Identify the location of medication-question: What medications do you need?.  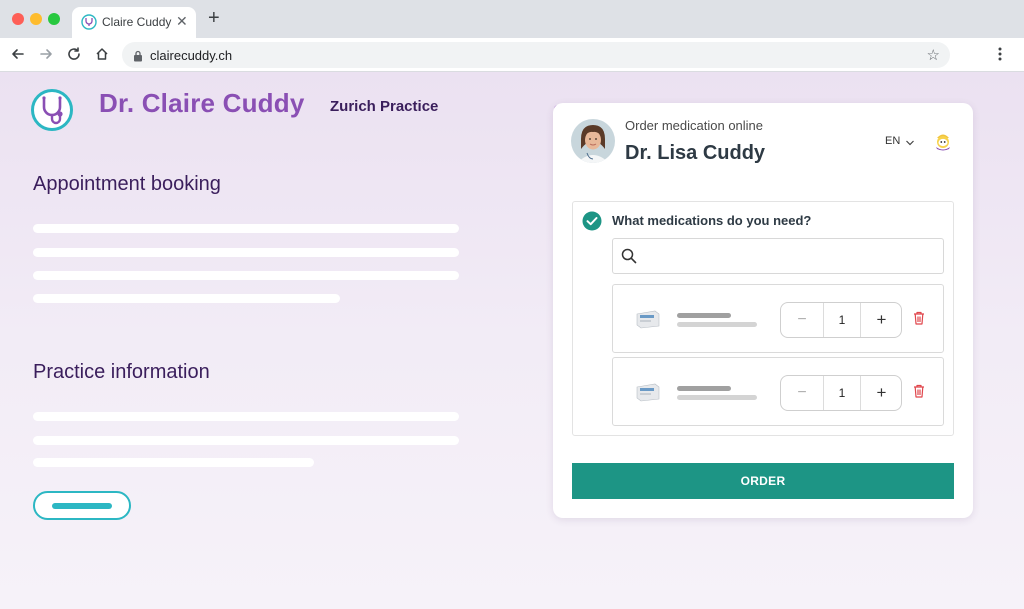
(712, 220).